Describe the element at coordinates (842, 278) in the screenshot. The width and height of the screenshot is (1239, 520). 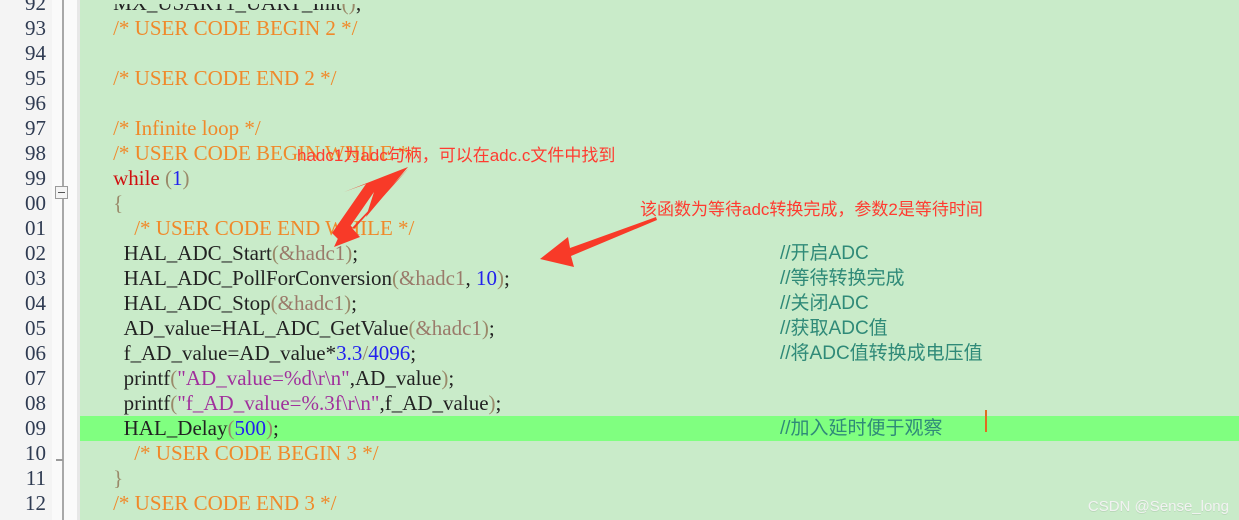
I see `code-line-comment: //等待转换完成` at that location.